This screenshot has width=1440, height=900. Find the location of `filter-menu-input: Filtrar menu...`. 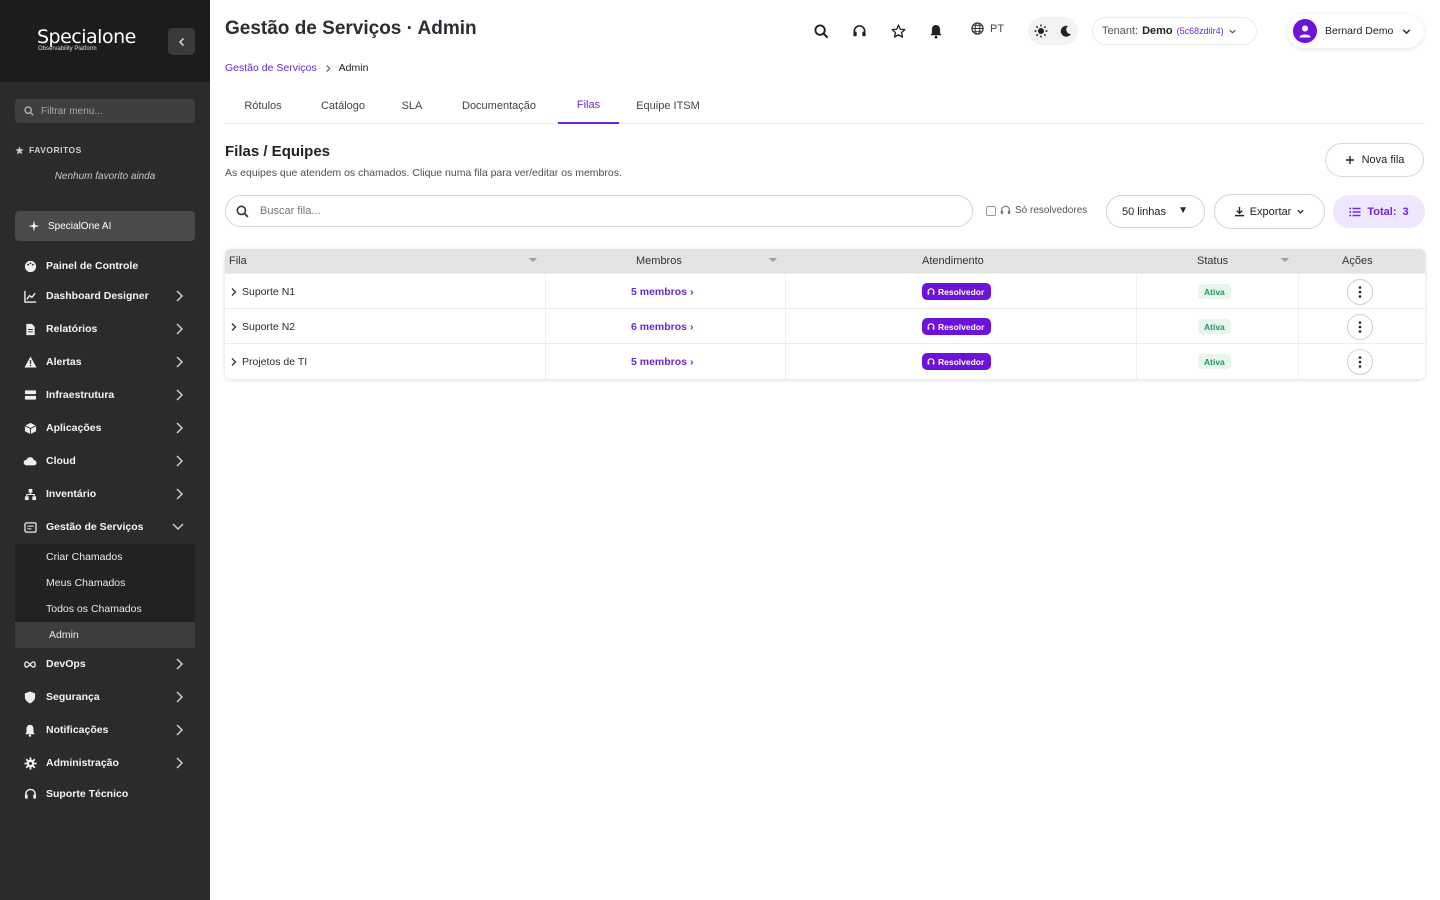

filter-menu-input: Filtrar menu... is located at coordinates (105, 111).